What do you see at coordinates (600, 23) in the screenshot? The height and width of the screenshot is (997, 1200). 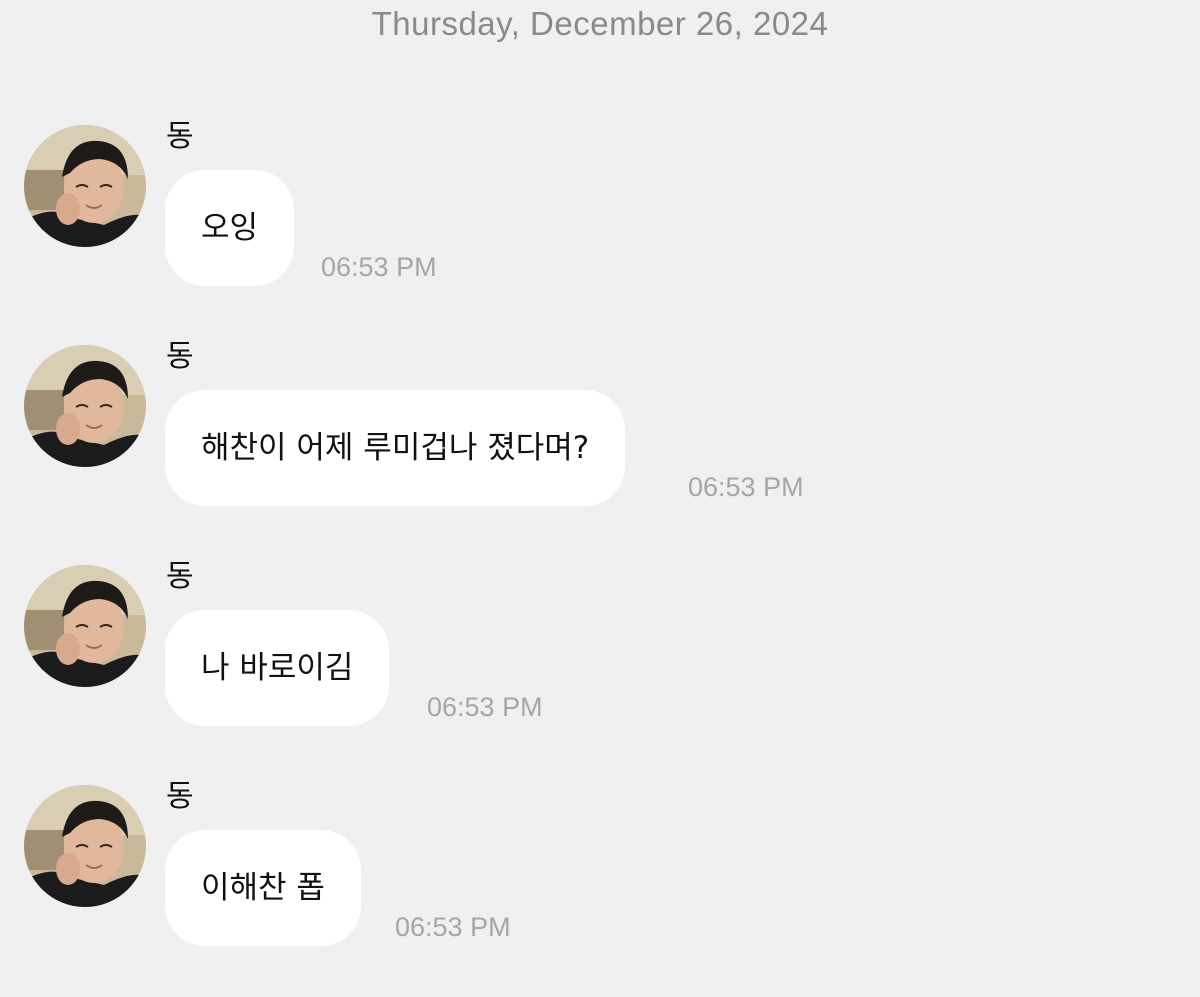 I see `date-header: Thursday, December 26, 2024` at bounding box center [600, 23].